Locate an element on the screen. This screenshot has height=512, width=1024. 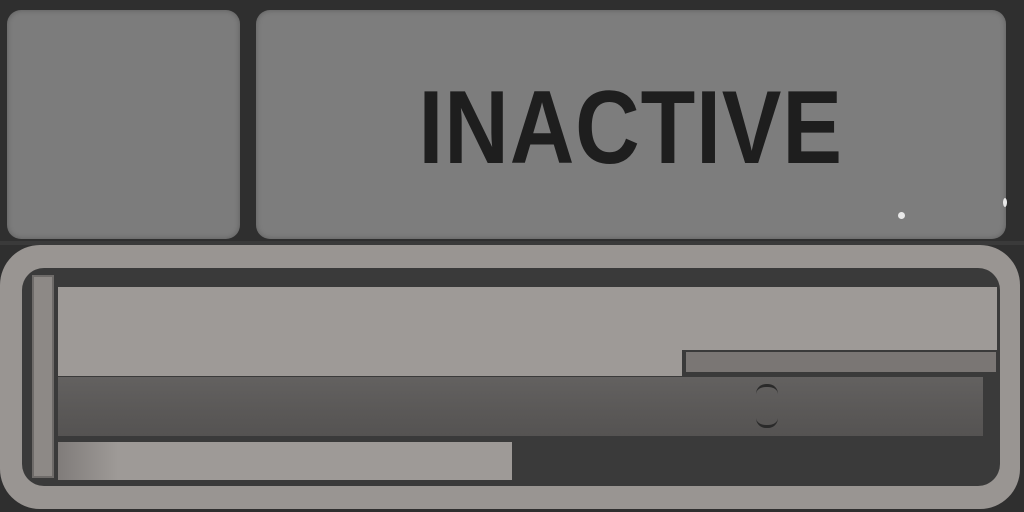
list-item-selected is located at coordinates (520, 406).